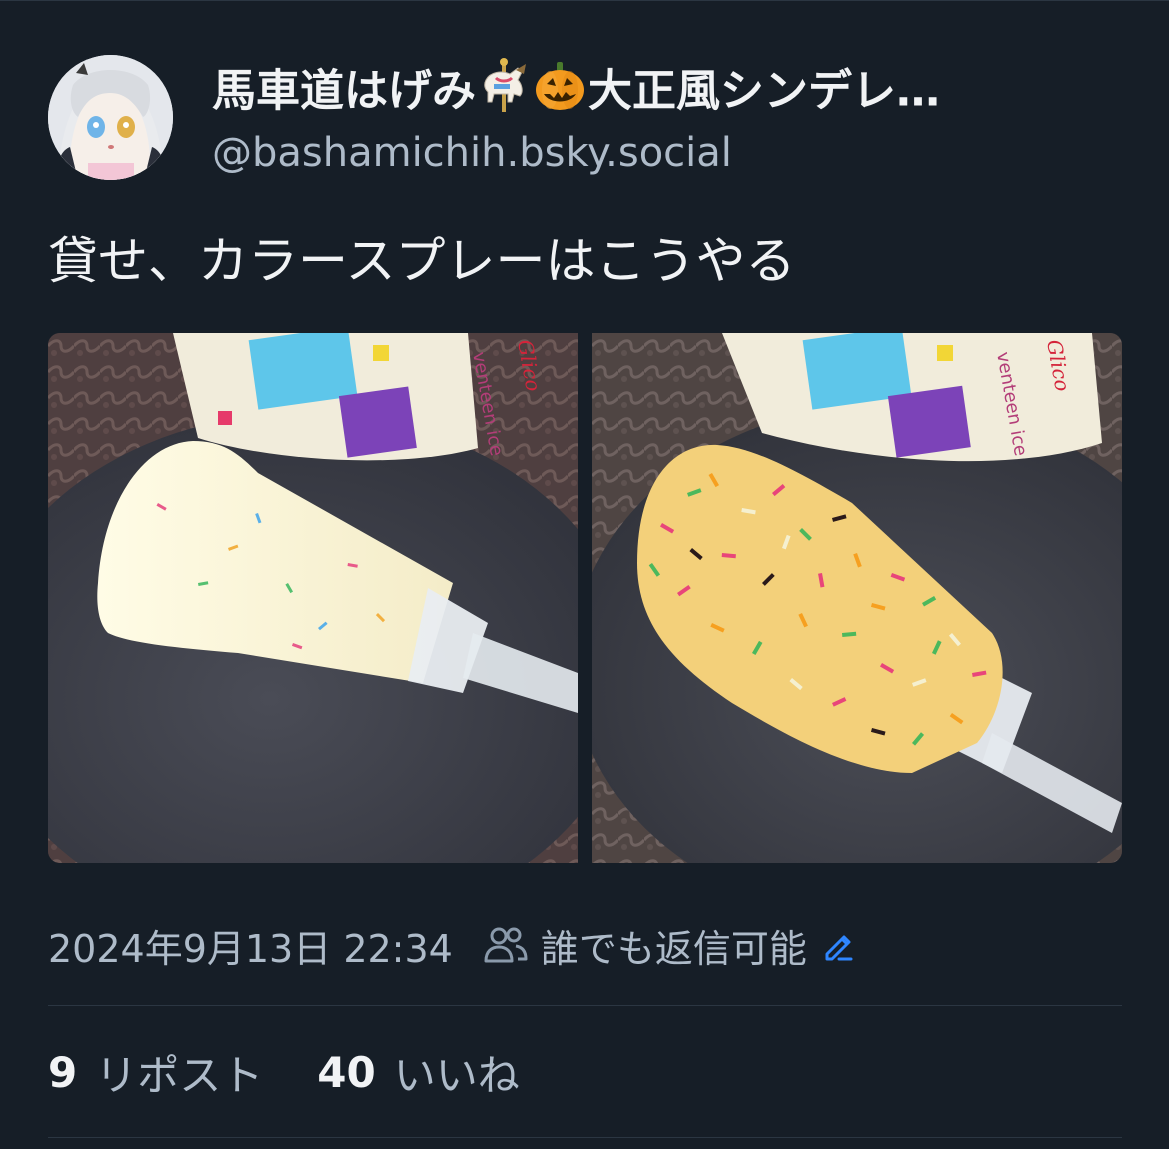  Describe the element at coordinates (504, 93) in the screenshot. I see `carousel-horse-icon` at that location.